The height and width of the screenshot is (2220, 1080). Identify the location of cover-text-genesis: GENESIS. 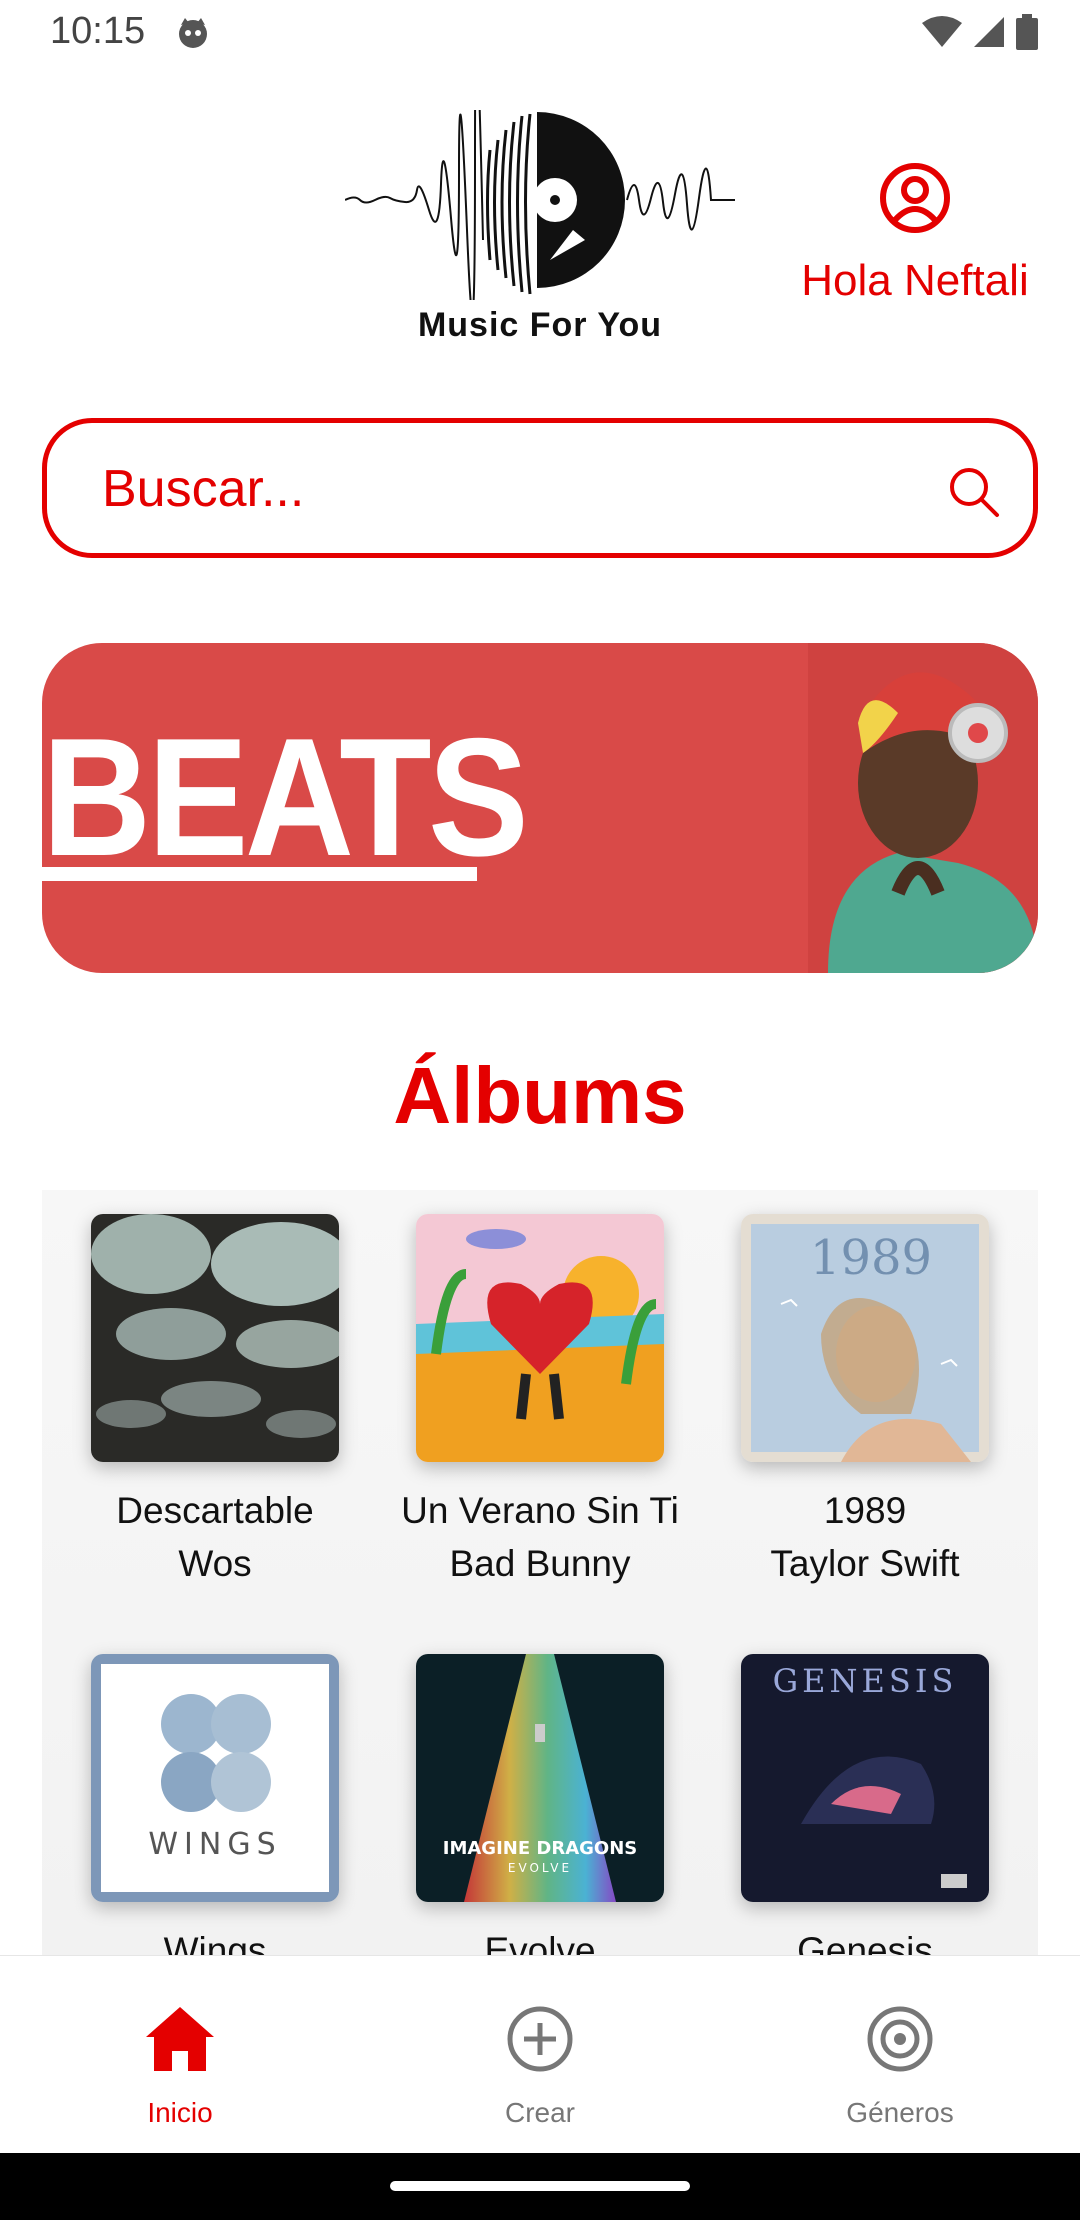
(865, 1681).